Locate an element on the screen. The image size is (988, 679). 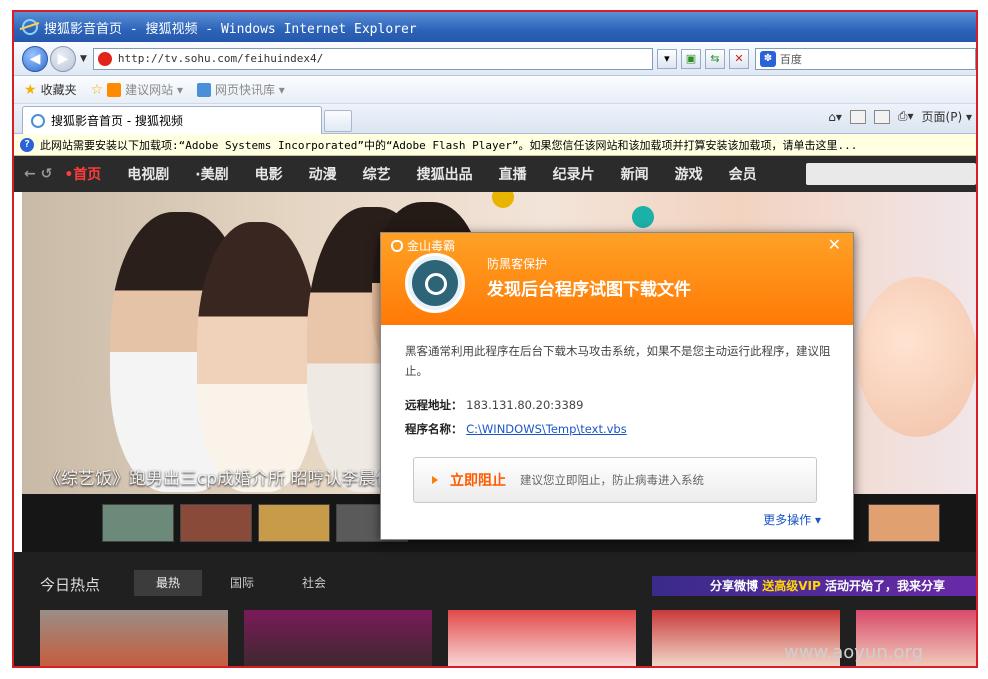
site-favicon-icon is located at coordinates (104, 58).